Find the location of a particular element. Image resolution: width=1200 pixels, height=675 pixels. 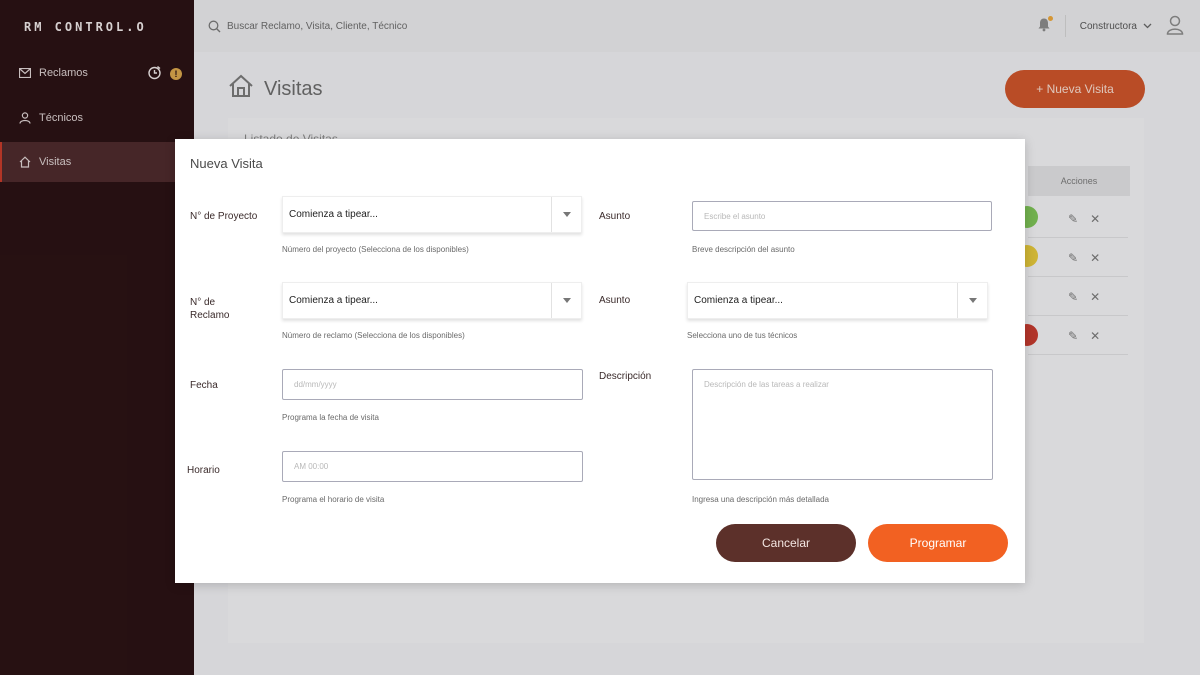

time-placeholder: AM 00:00 is located at coordinates (311, 466).